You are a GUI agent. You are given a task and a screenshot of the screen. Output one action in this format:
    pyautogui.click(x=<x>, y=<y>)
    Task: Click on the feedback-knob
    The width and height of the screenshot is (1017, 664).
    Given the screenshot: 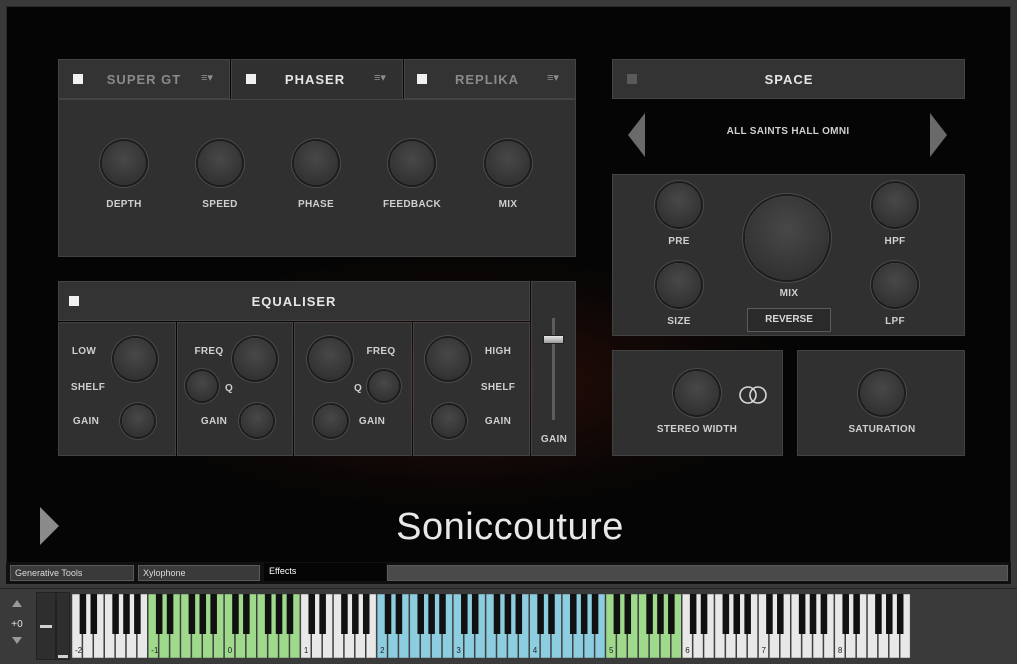 What is the action you would take?
    pyautogui.click(x=412, y=163)
    